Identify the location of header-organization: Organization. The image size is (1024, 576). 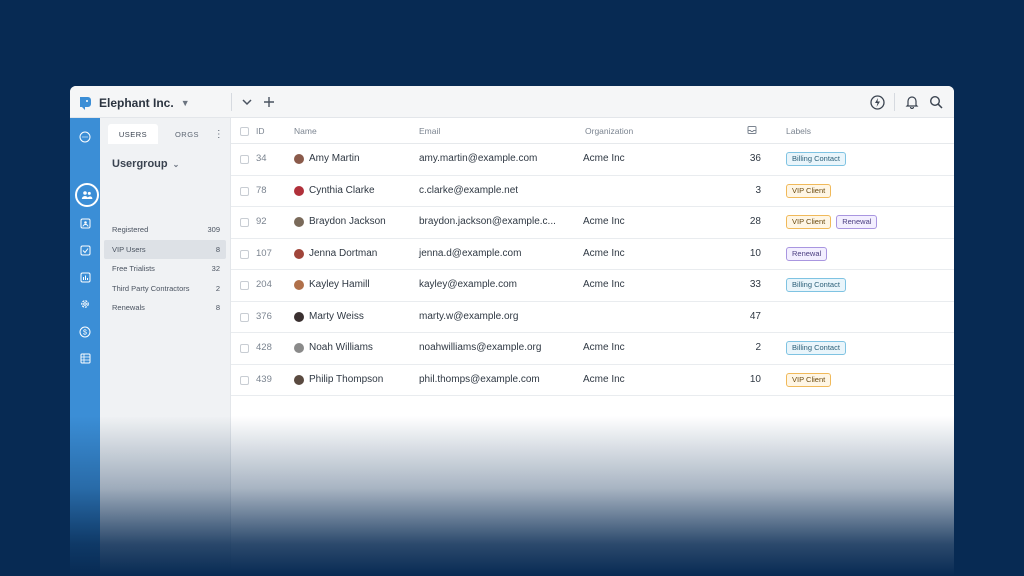
(609, 131).